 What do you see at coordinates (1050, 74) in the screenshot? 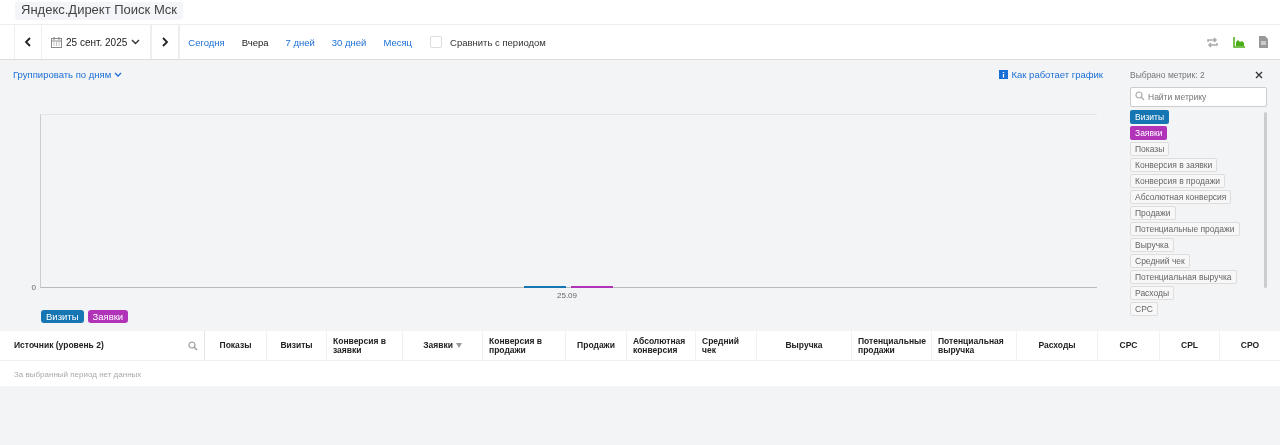
I see `help-link: Как работает график` at bounding box center [1050, 74].